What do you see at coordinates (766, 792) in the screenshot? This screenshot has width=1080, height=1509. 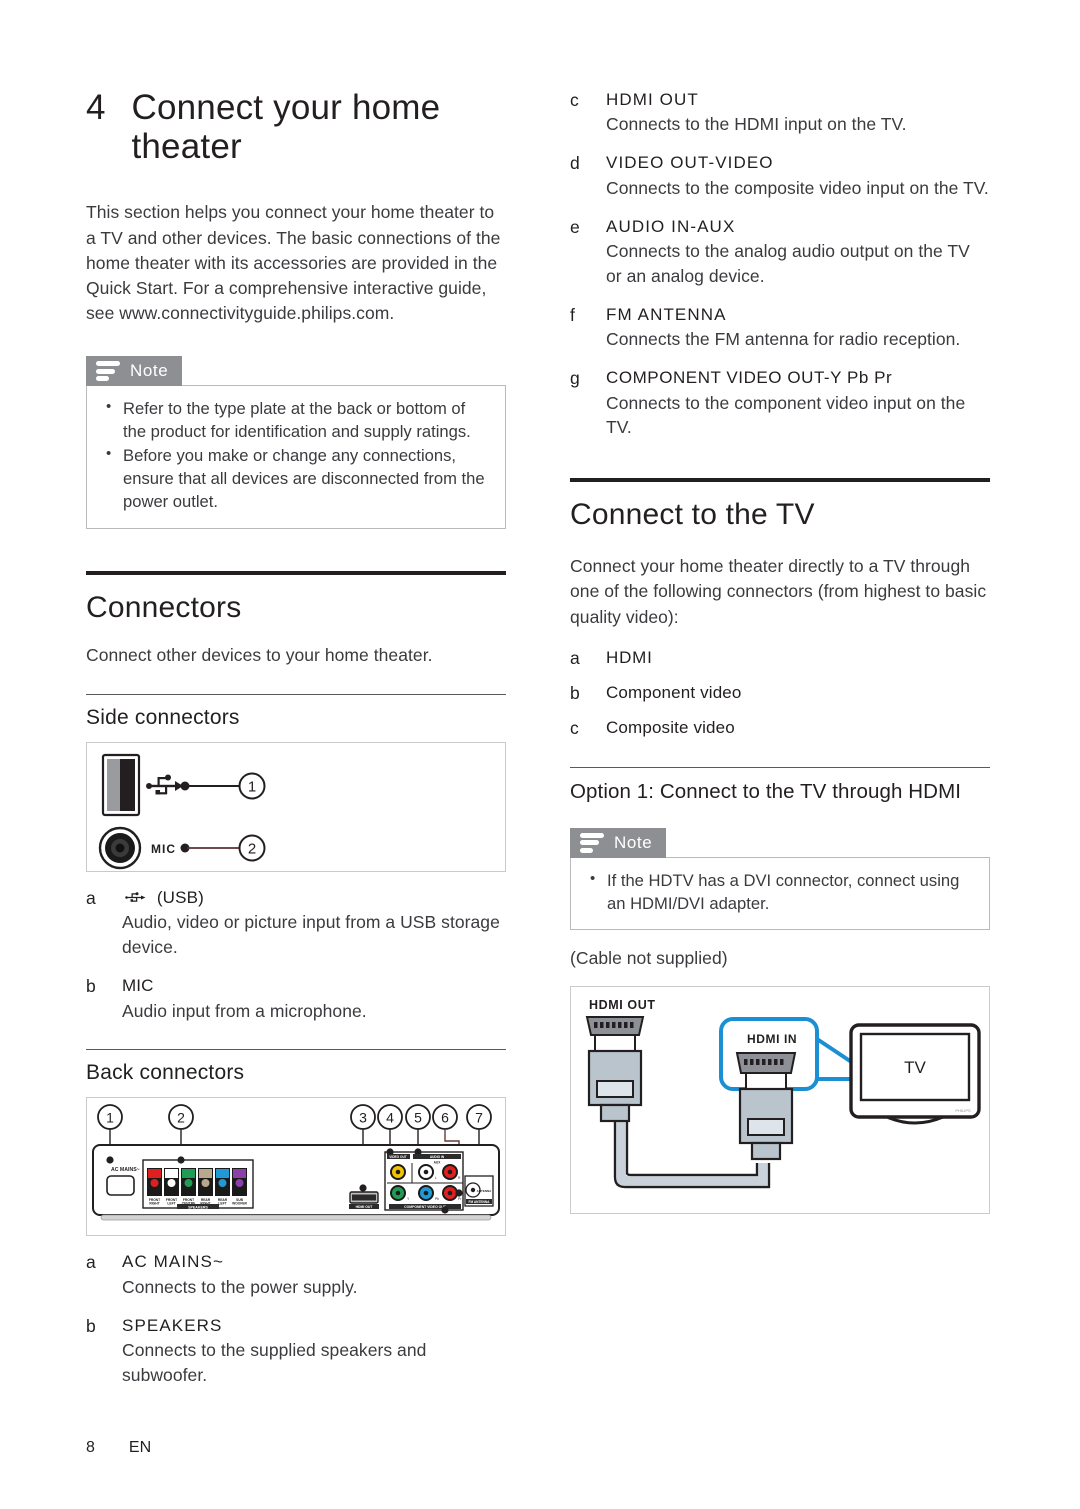 I see `option1-heading: Option 1: Connect to the TV through HDMI` at bounding box center [766, 792].